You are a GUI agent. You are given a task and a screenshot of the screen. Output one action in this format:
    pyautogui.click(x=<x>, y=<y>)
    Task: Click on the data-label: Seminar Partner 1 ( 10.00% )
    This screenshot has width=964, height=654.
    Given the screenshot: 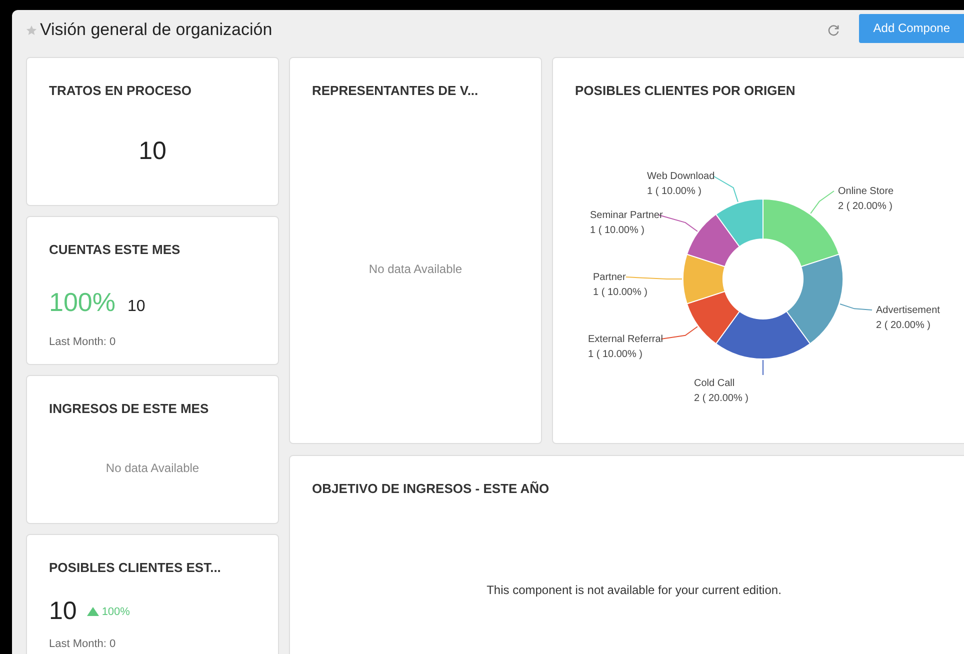 What is the action you would take?
    pyautogui.click(x=626, y=223)
    